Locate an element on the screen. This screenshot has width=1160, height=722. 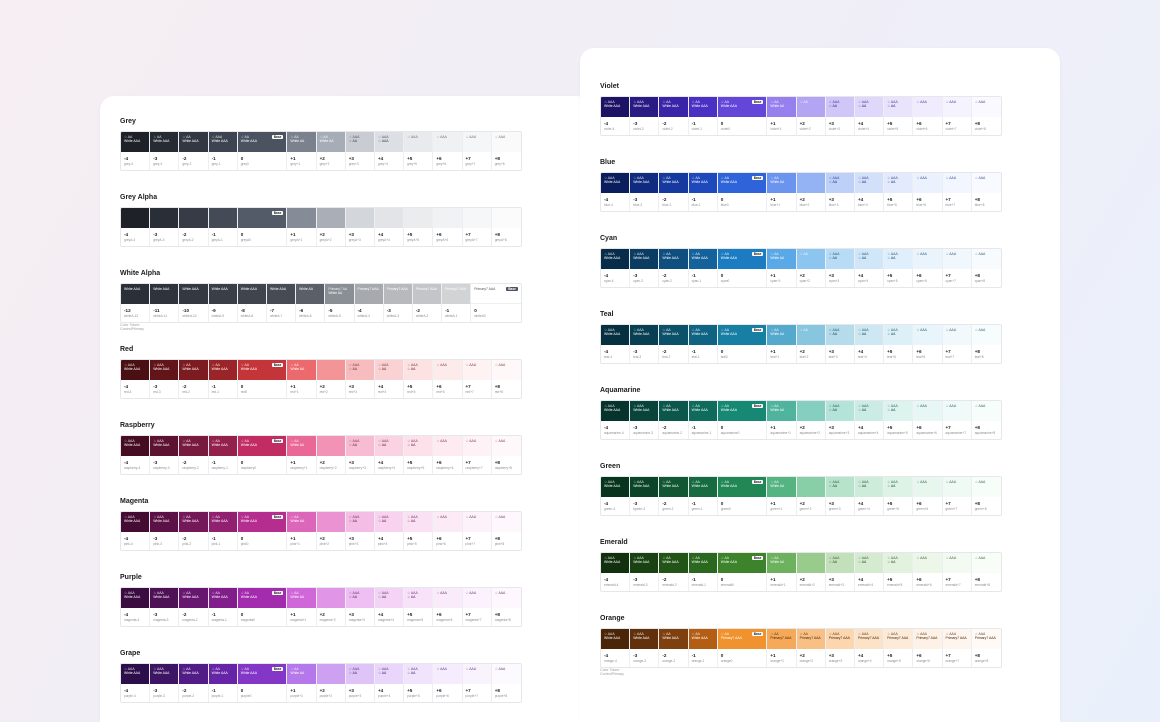
swatch-teal-8: ☆ AAA +8 teal+8 is located at coordinates (986, 344).